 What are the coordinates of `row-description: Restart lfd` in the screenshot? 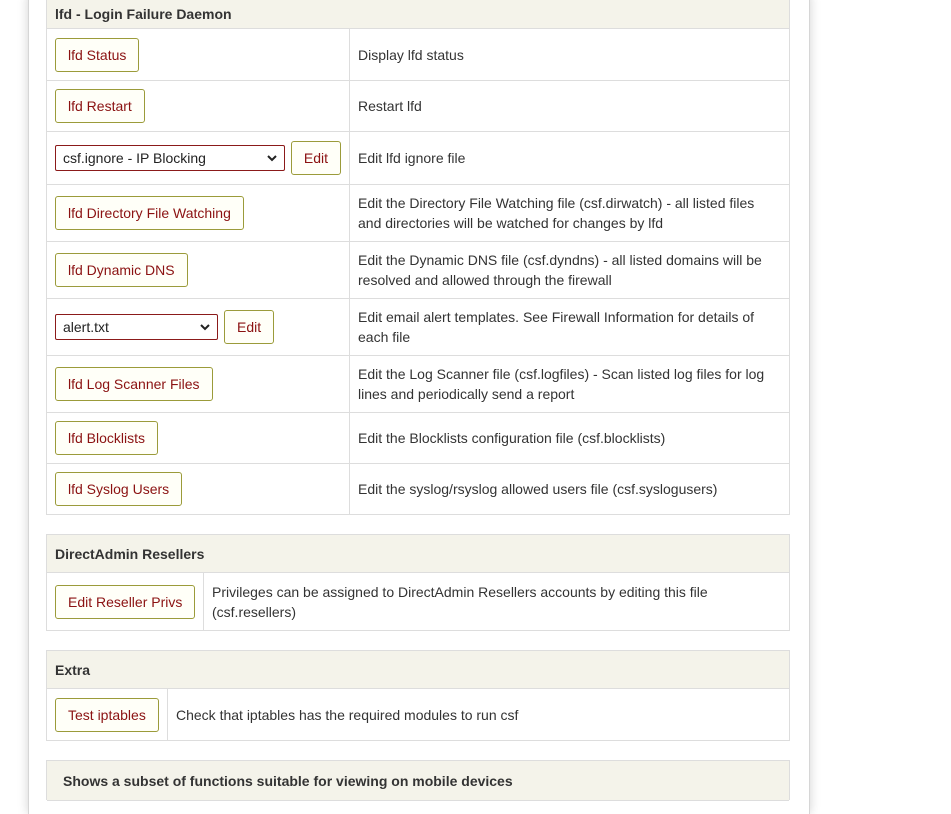 It's located at (390, 106).